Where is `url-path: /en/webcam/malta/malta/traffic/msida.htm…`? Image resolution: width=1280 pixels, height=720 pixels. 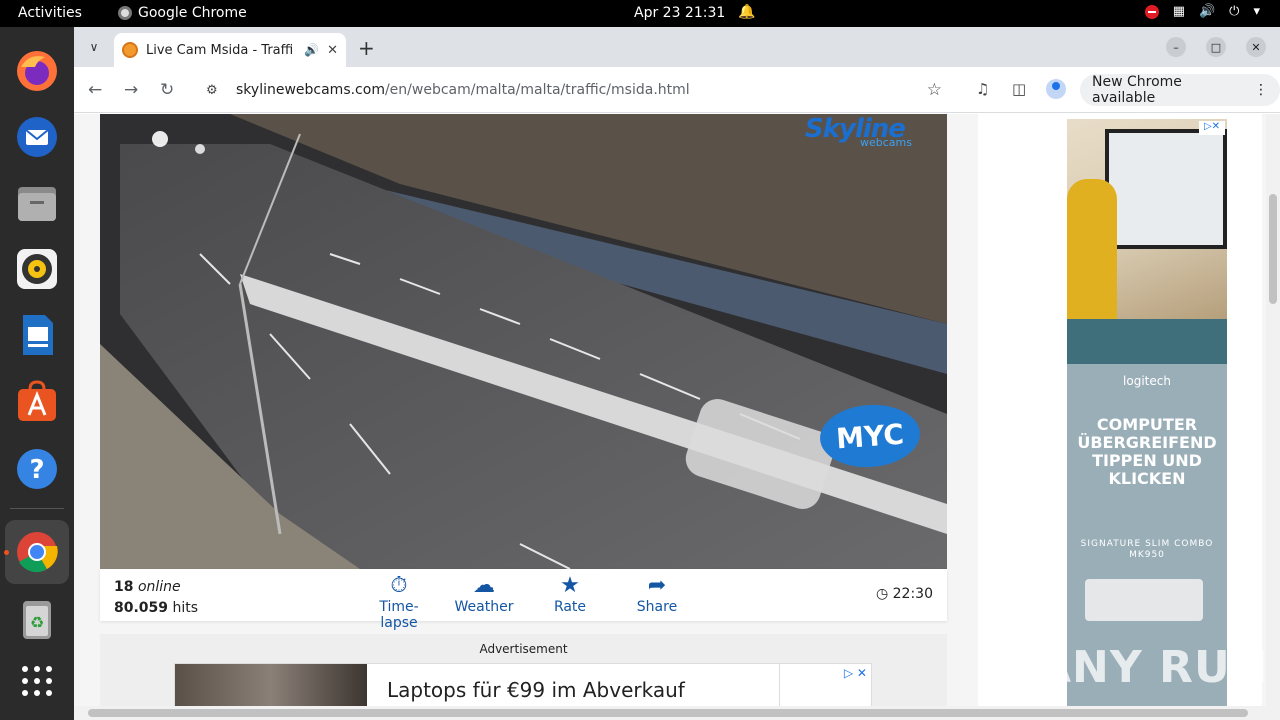 url-path: /en/webcam/malta/malta/traffic/msida.htm… is located at coordinates (537, 90).